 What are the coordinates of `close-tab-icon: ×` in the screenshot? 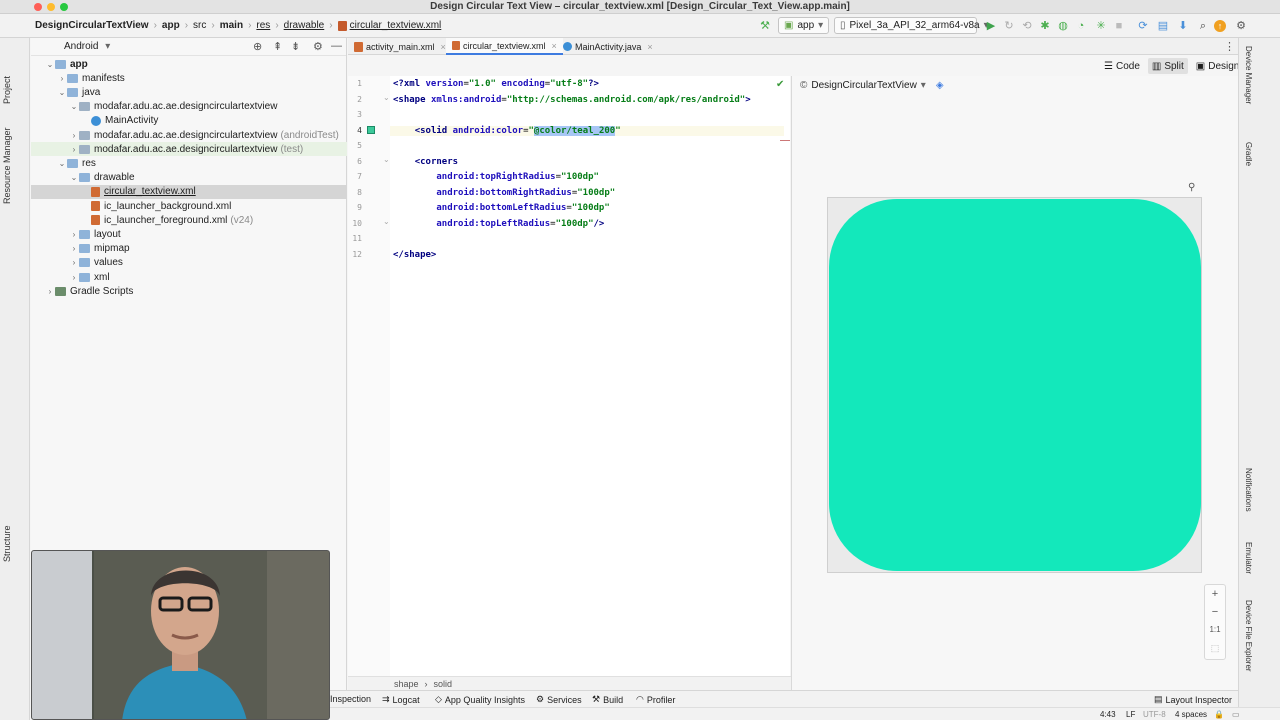 It's located at (554, 46).